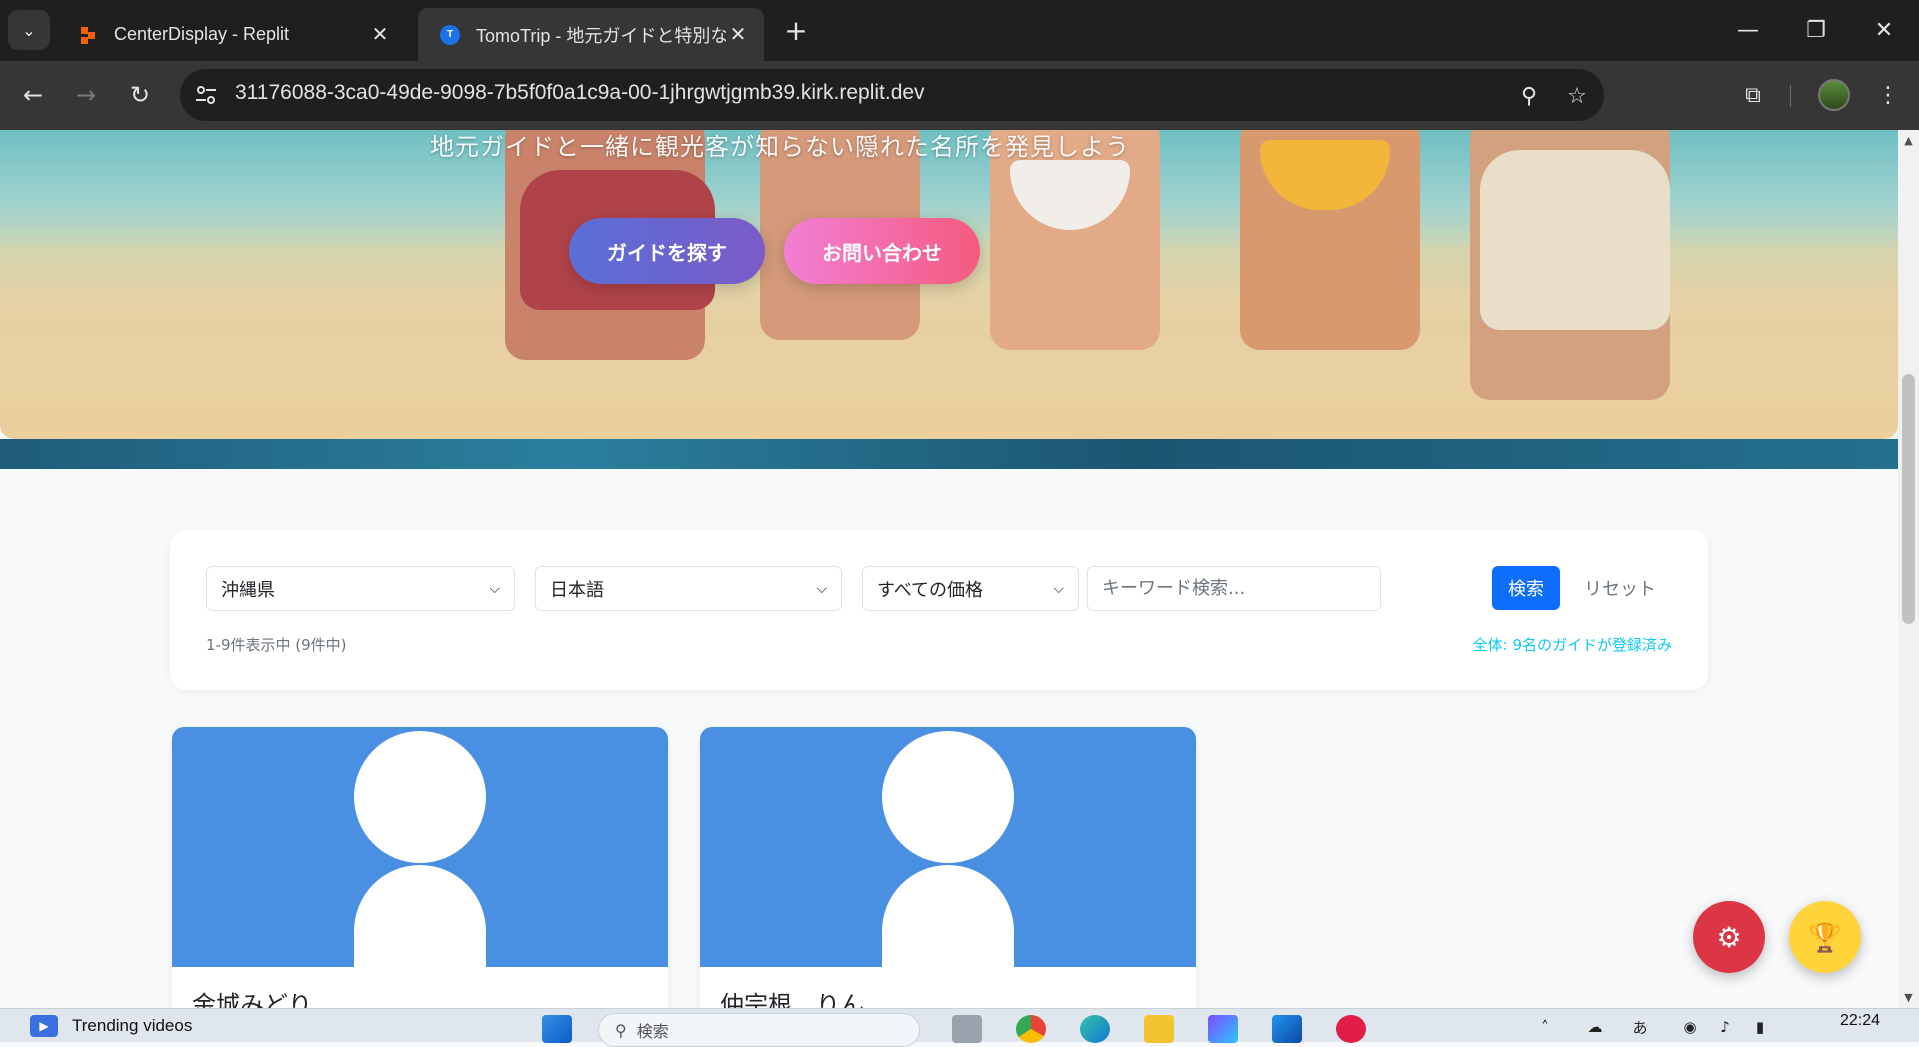 The height and width of the screenshot is (1047, 1919). Describe the element at coordinates (33, 95) in the screenshot. I see `back-arrow-icon: ←` at that location.